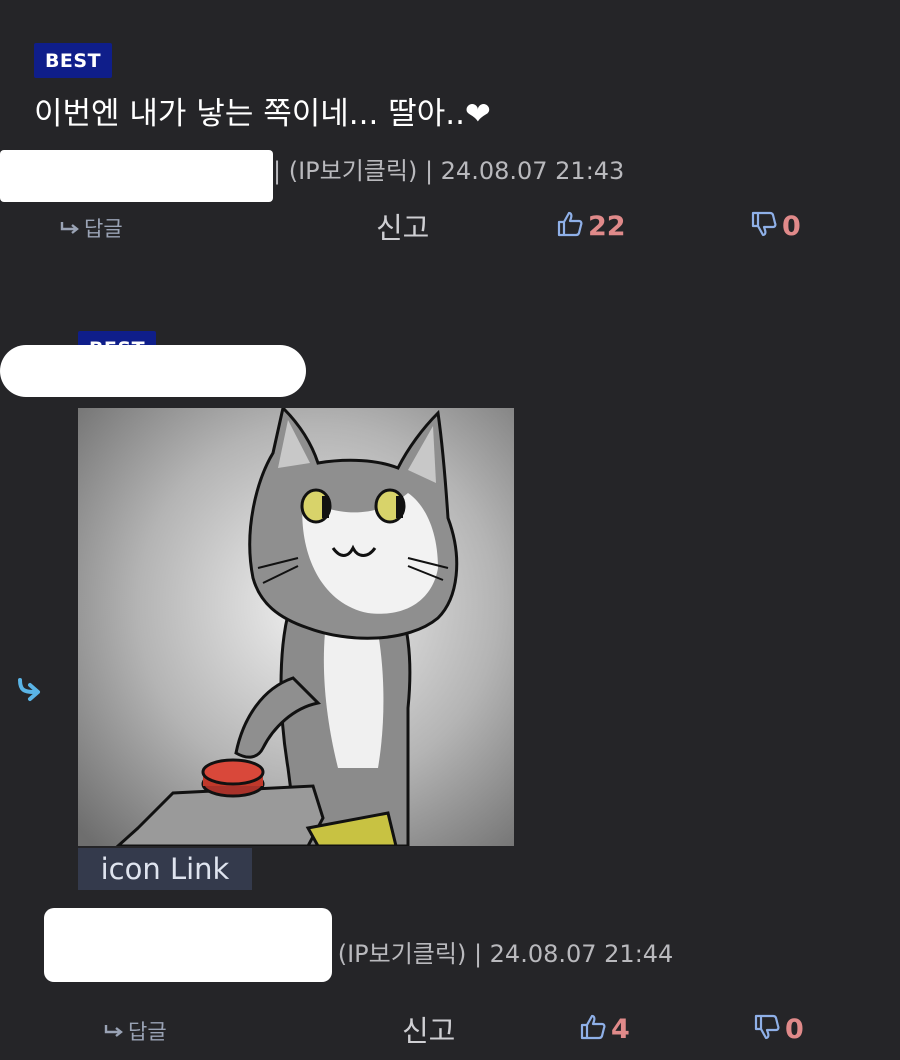 This screenshot has width=900, height=1060. What do you see at coordinates (165, 869) in the screenshot?
I see `image-link-button: icon Link` at bounding box center [165, 869].